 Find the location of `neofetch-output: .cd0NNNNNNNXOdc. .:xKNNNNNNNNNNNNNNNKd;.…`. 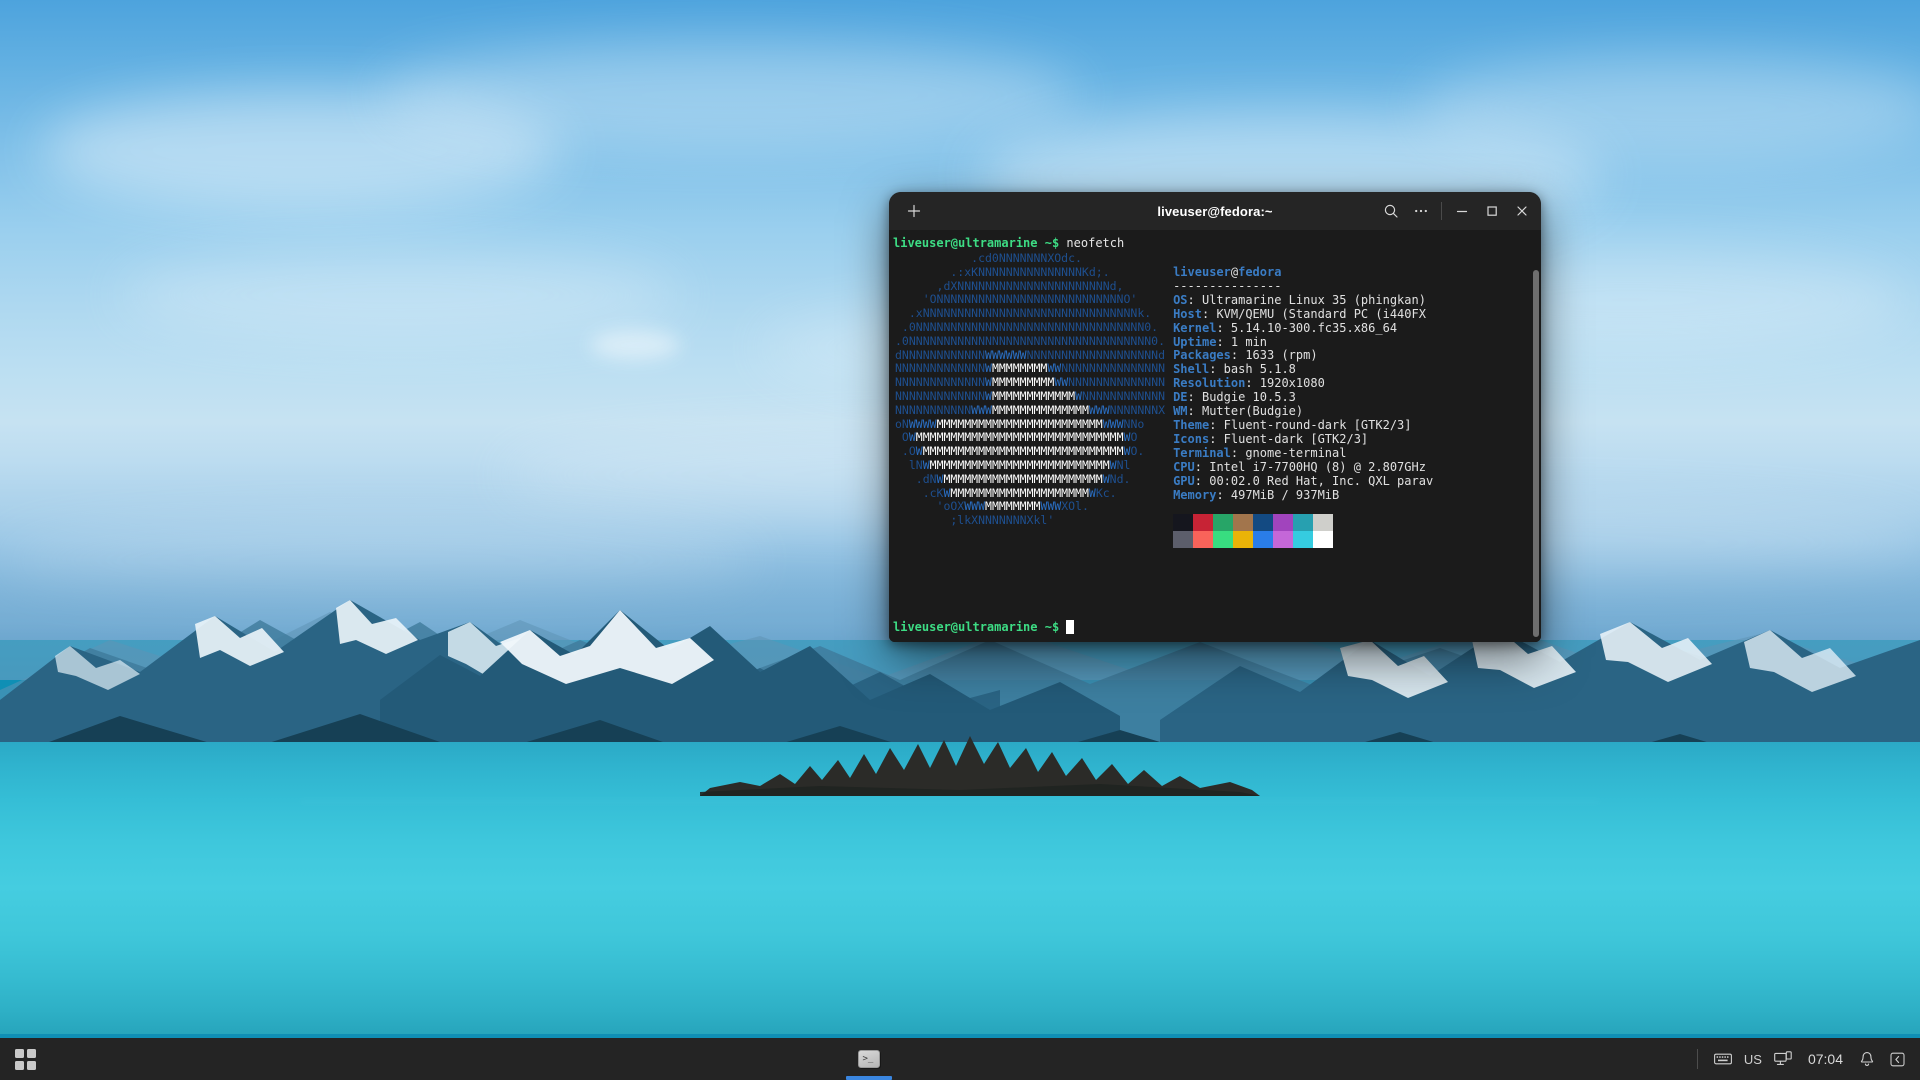

neofetch-output: .cd0NNNNNNNXOdc. .:xKNNNNNNNNNNNNNNNKd;.… is located at coordinates (1216, 400).